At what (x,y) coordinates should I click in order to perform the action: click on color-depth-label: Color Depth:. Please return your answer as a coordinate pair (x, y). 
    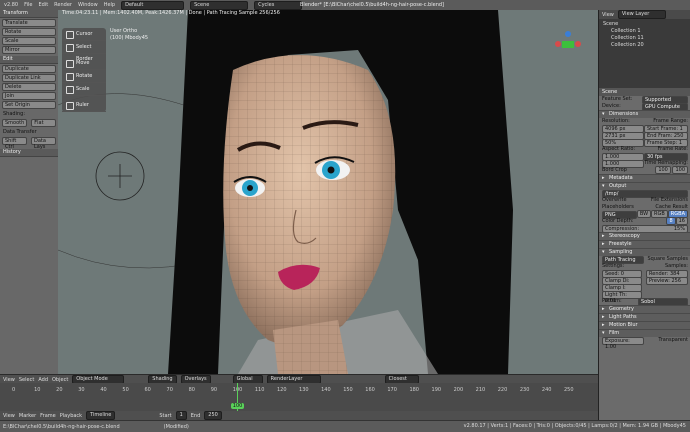
    Looking at the image, I should click on (618, 221).